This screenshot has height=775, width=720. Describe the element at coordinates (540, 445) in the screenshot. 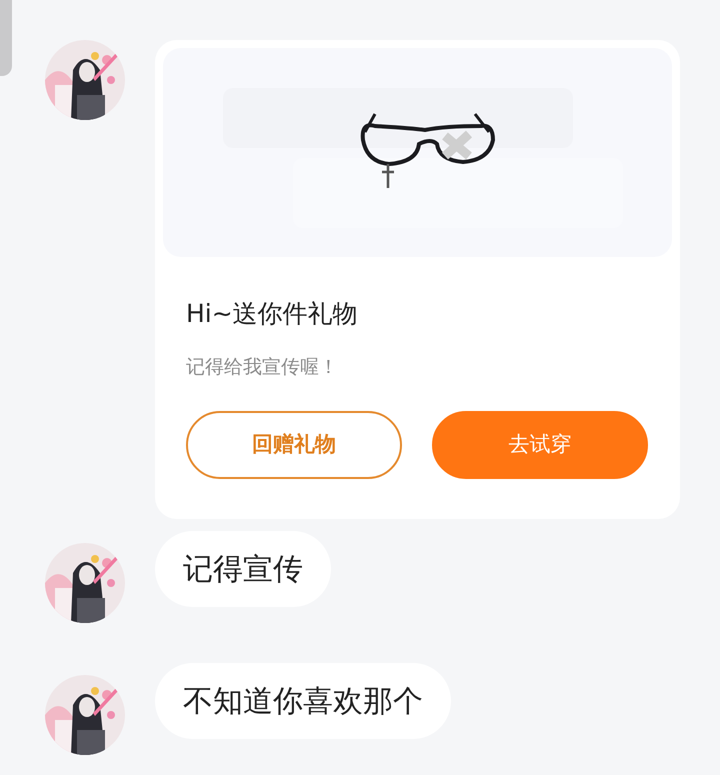

I see `try-on-button: 去试穿` at that location.